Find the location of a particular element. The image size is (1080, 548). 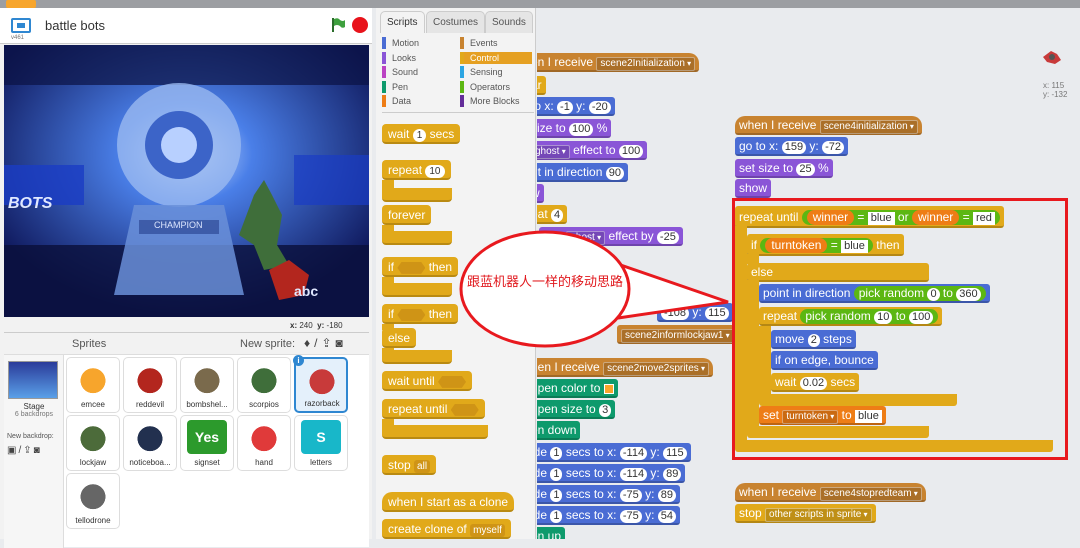

main-goto-block: go to x: 159 y: -72 is located at coordinates (791, 146).